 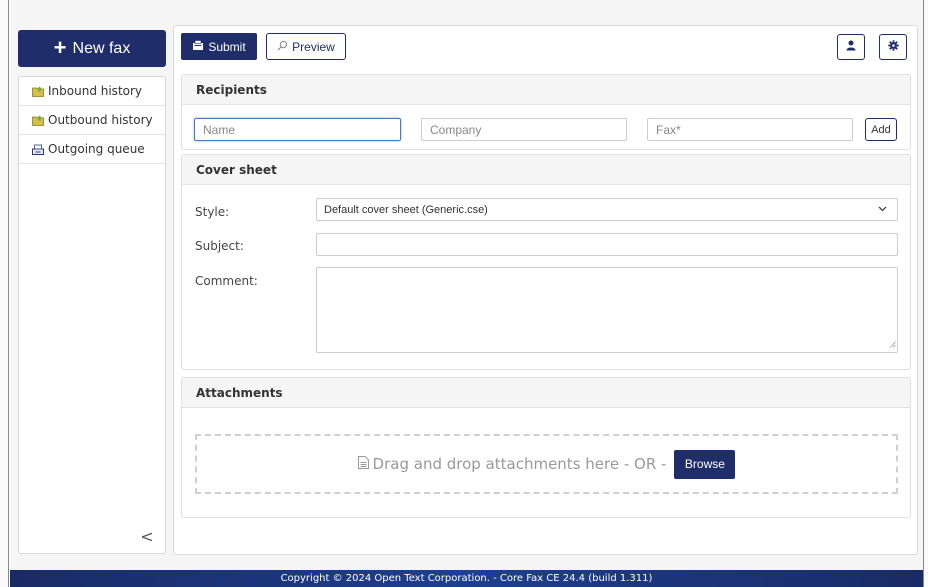 I want to click on user-icon, so click(x=851, y=47).